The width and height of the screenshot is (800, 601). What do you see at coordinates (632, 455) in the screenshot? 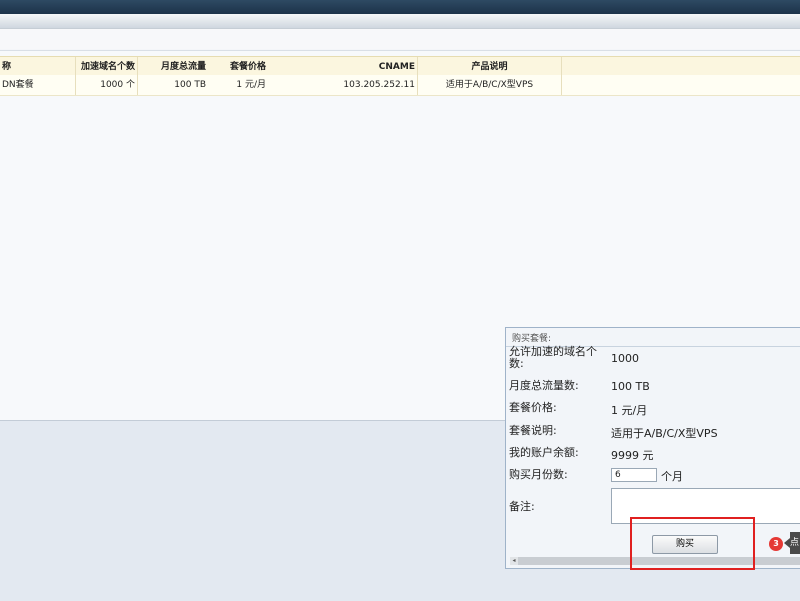
I see `account-balance-value: 9999 元` at bounding box center [632, 455].